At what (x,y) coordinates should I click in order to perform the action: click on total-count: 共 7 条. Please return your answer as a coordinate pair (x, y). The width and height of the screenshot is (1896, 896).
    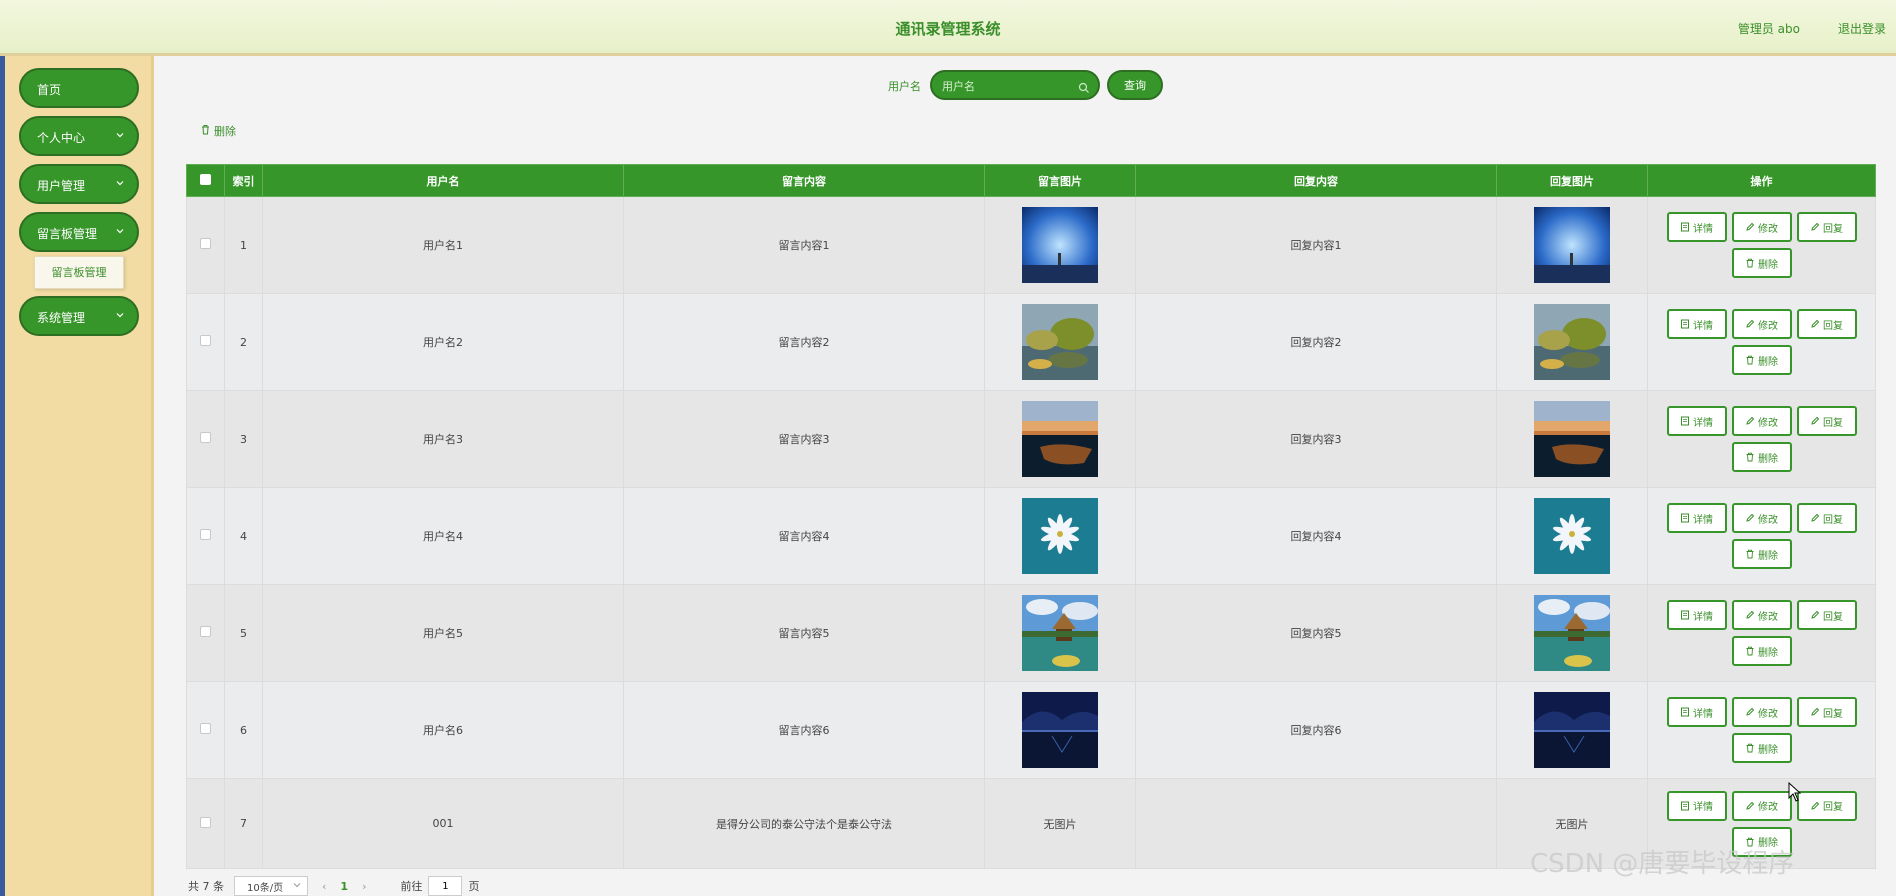
    Looking at the image, I should click on (206, 886).